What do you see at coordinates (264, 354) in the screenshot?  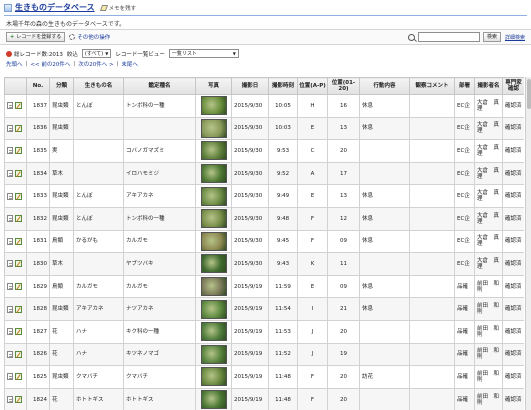 I see `table-row: 1826 花ハナ キツネノマゴ 2015/9/19 11:52 J 19 品確 前田 和則 確認済` at bounding box center [264, 354].